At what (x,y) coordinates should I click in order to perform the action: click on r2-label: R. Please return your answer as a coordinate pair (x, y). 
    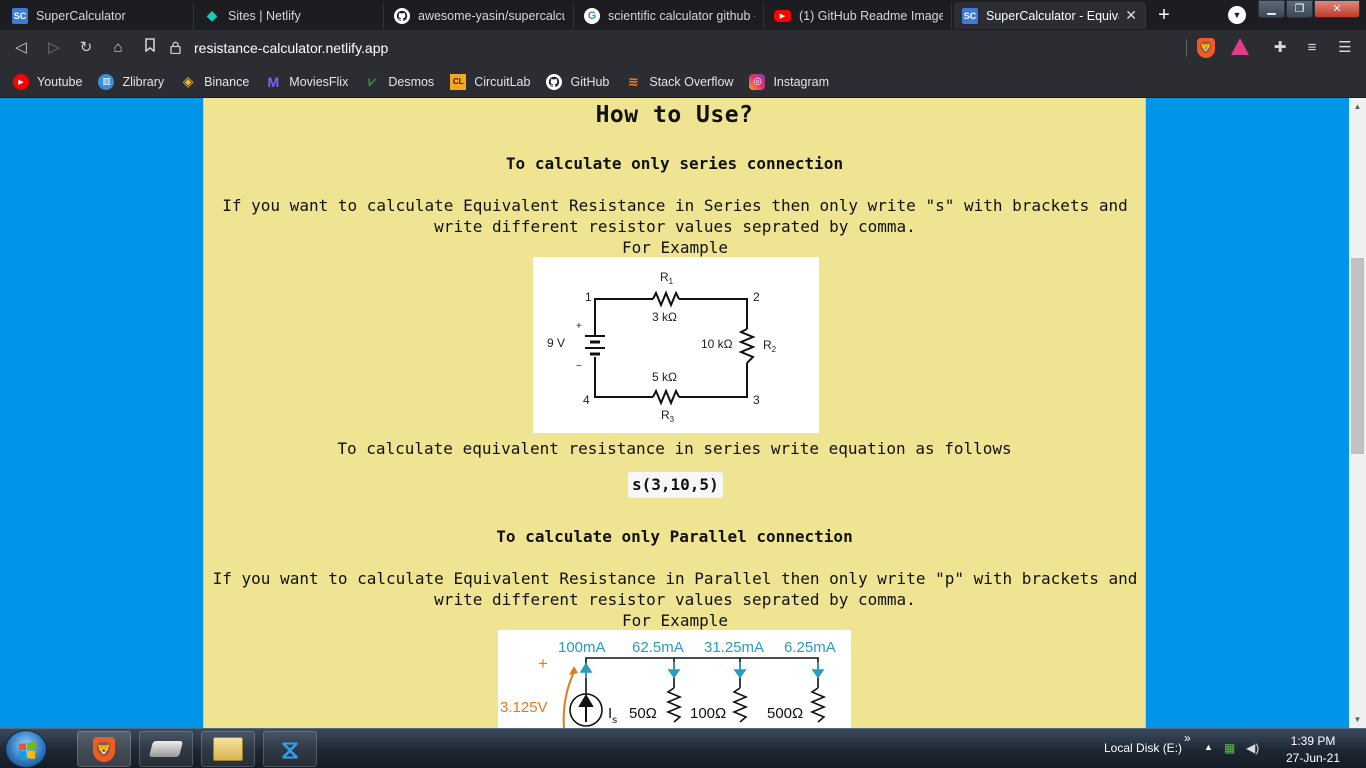
    Looking at the image, I should click on (767, 345).